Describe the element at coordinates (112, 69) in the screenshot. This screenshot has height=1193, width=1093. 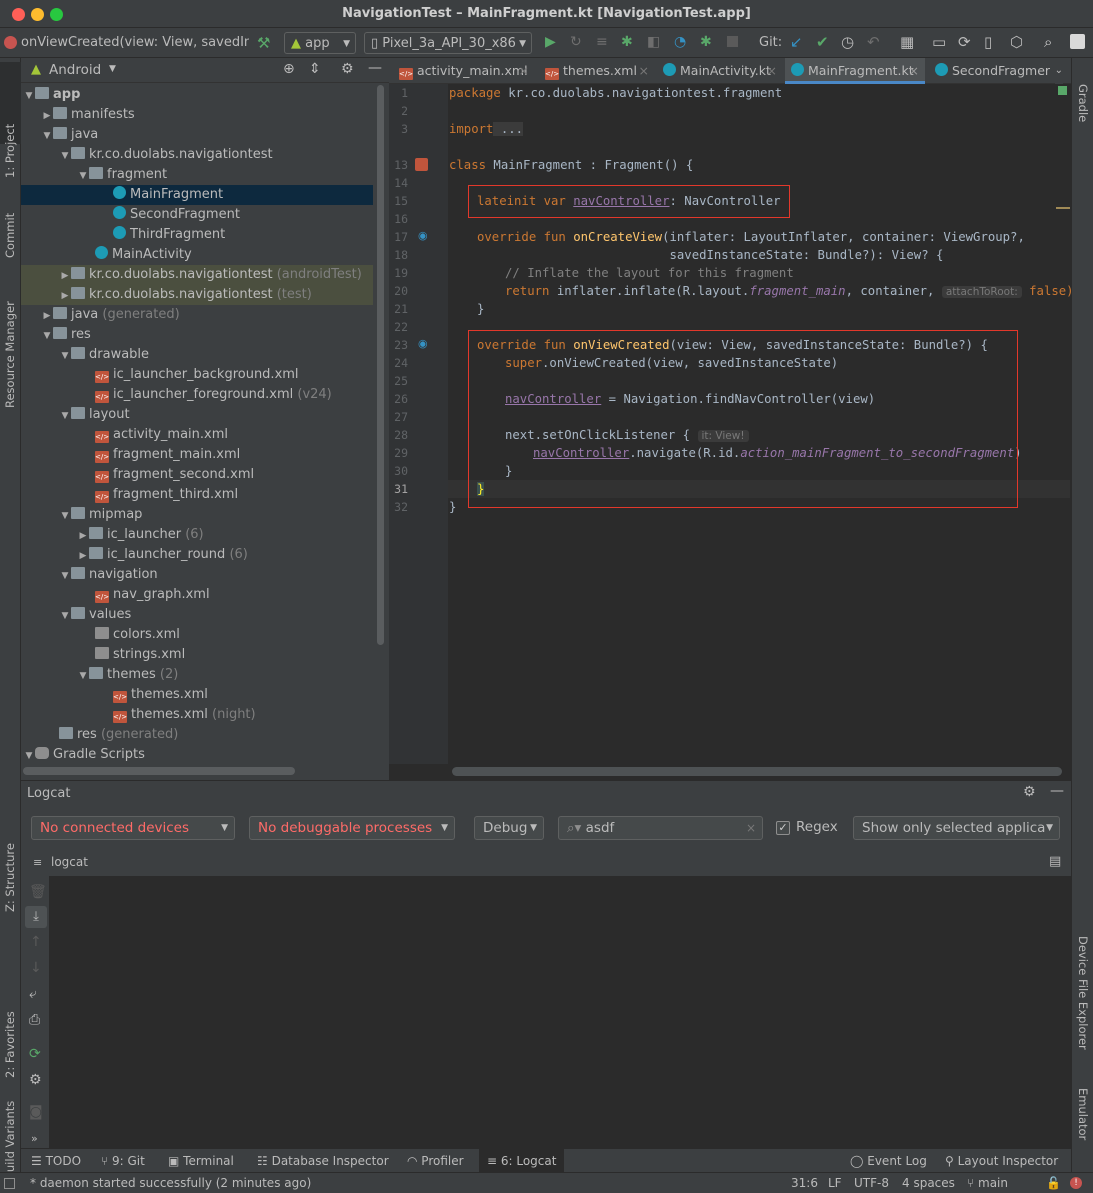
I see `chevron-down-icon: ▼` at that location.